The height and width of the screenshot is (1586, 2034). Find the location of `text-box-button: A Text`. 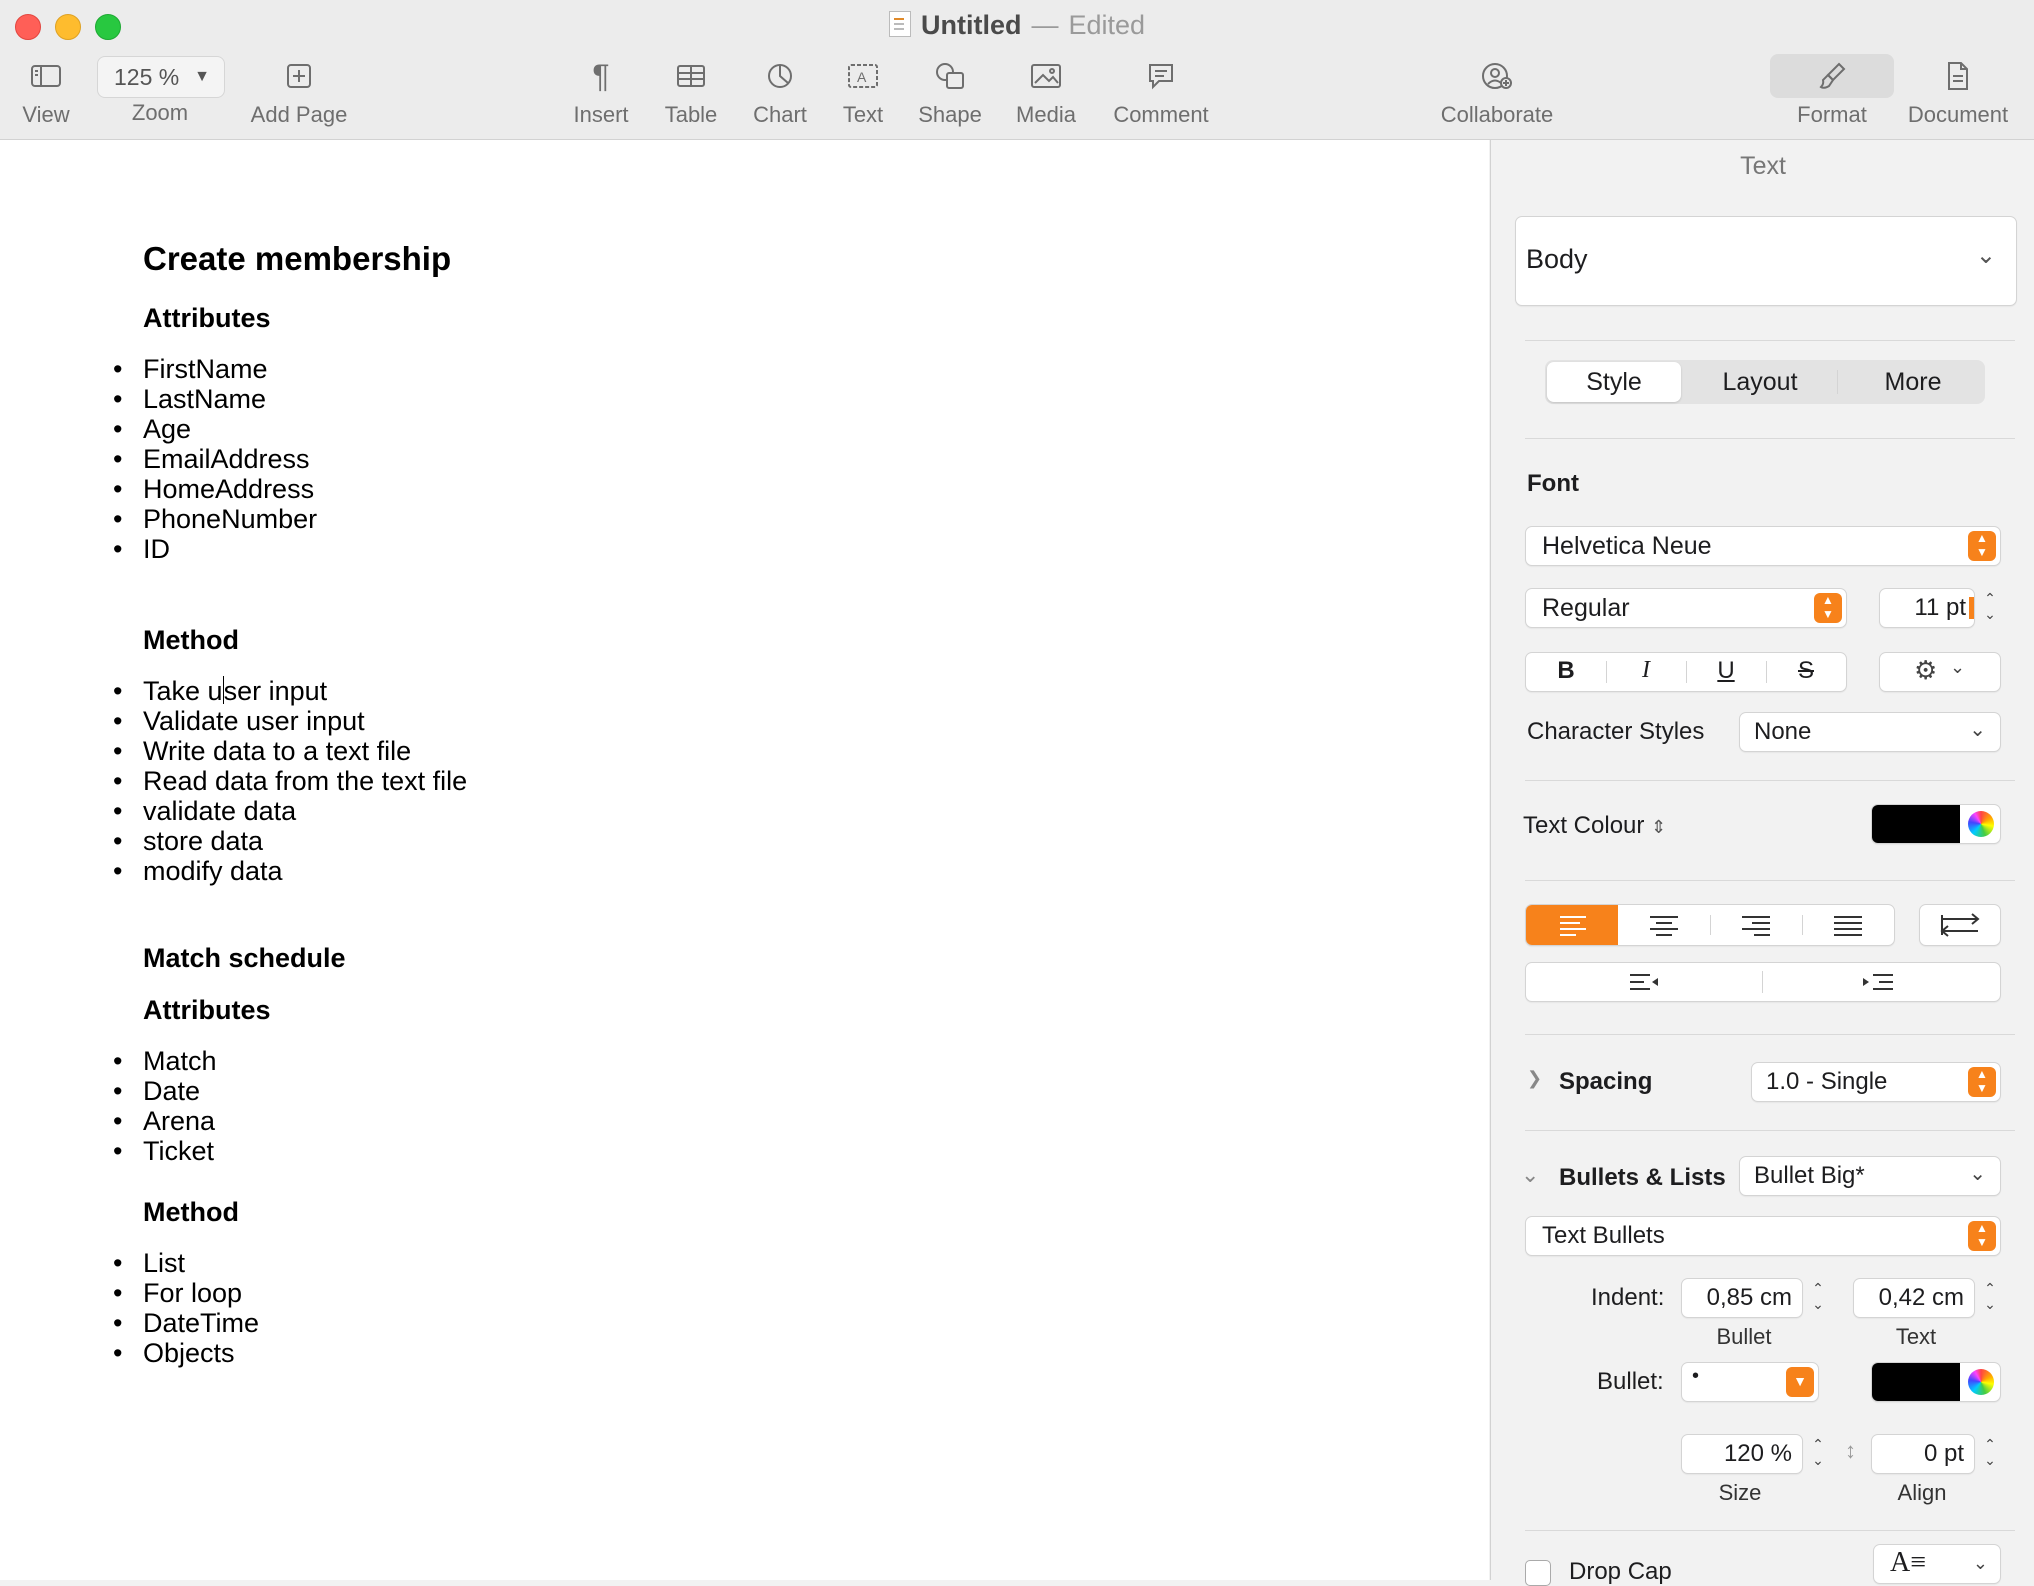

text-box-button: A Text is located at coordinates (863, 92).